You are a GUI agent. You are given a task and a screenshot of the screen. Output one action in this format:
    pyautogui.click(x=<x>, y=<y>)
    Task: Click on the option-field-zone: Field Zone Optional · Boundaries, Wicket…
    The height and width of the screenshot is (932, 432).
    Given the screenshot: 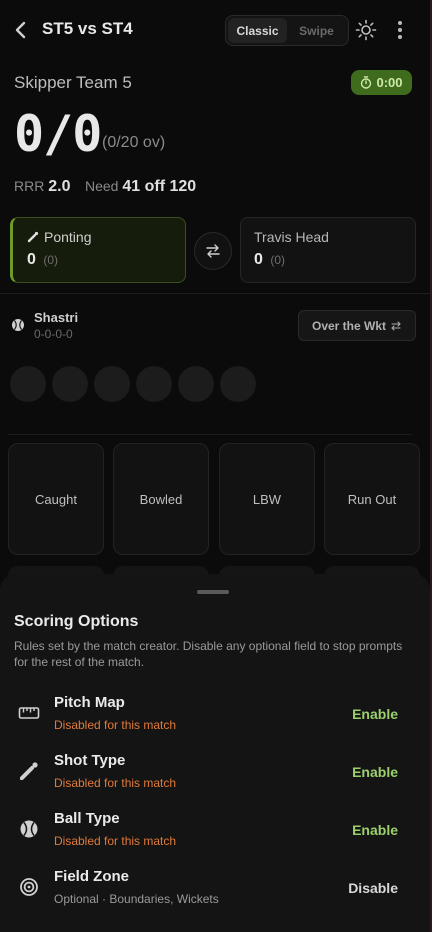 What is the action you would take?
    pyautogui.click(x=215, y=897)
    